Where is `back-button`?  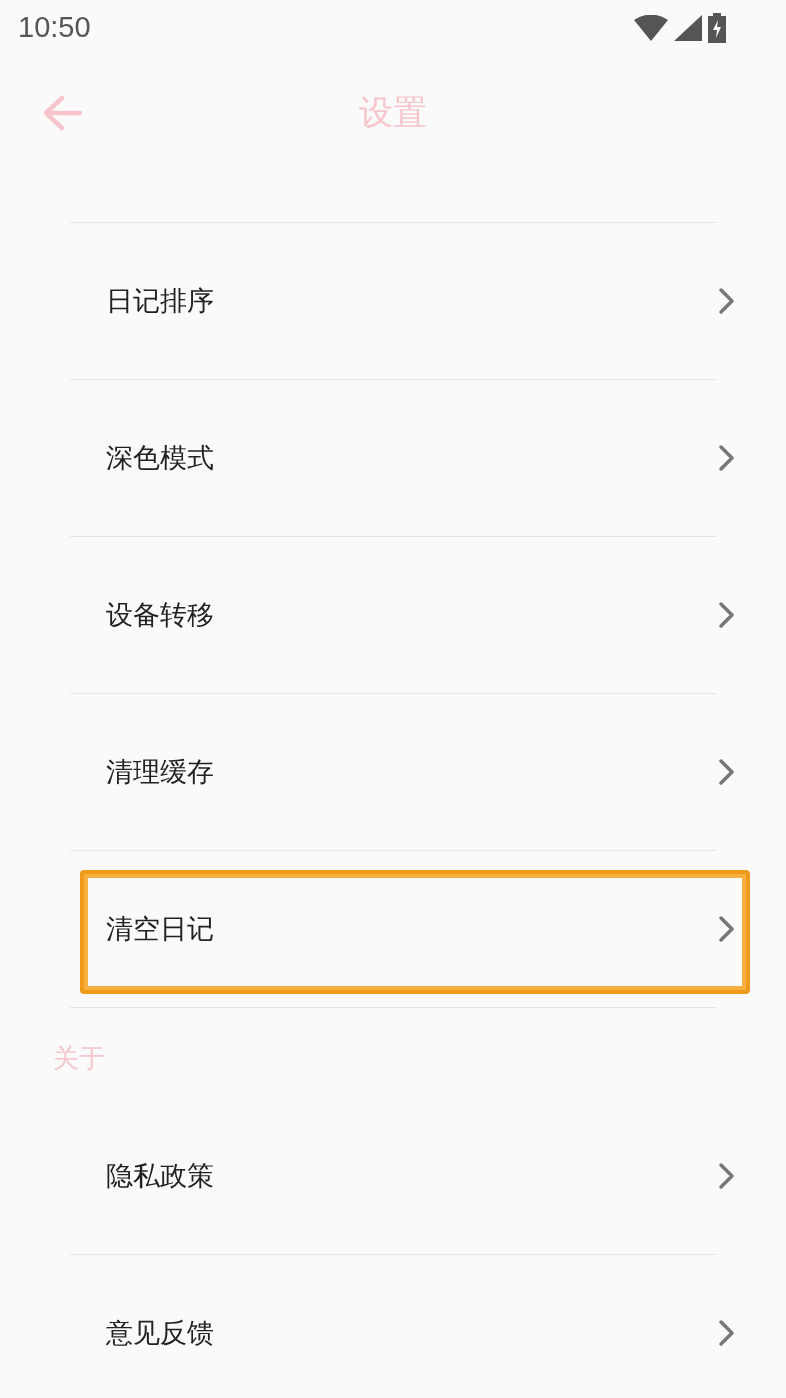
back-button is located at coordinates (62, 112).